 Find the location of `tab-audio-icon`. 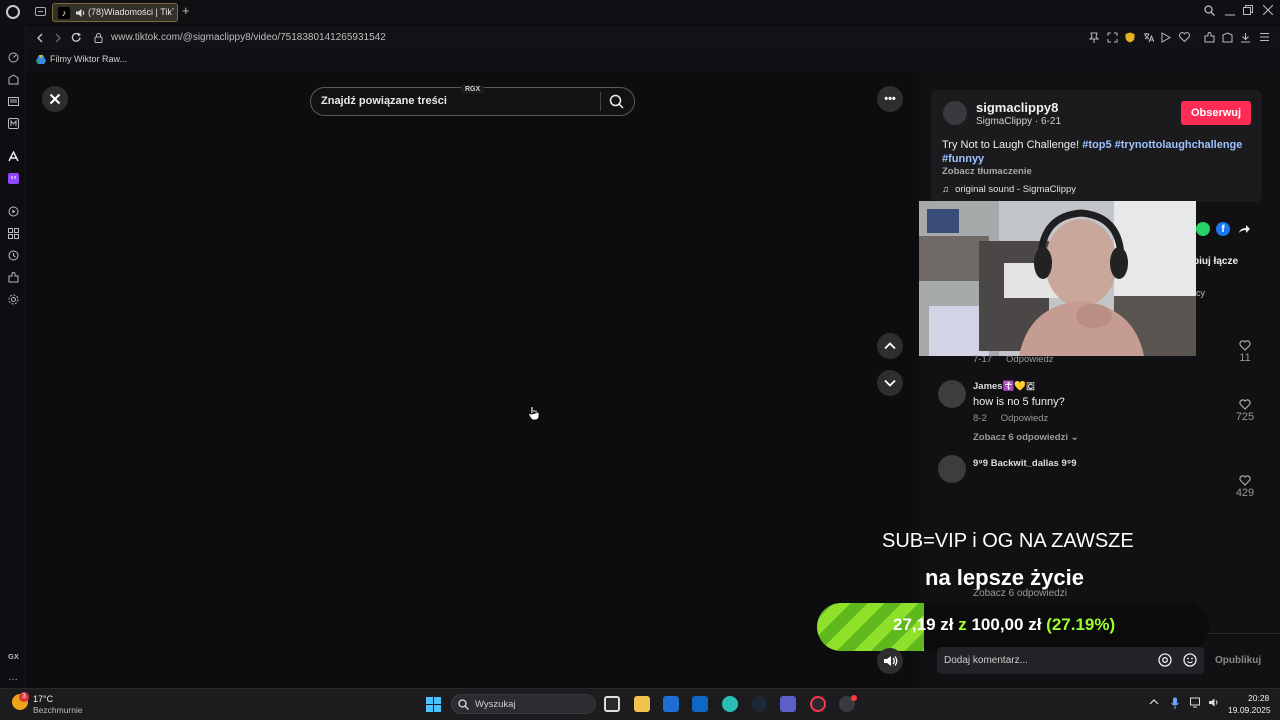

tab-audio-icon is located at coordinates (80, 13).